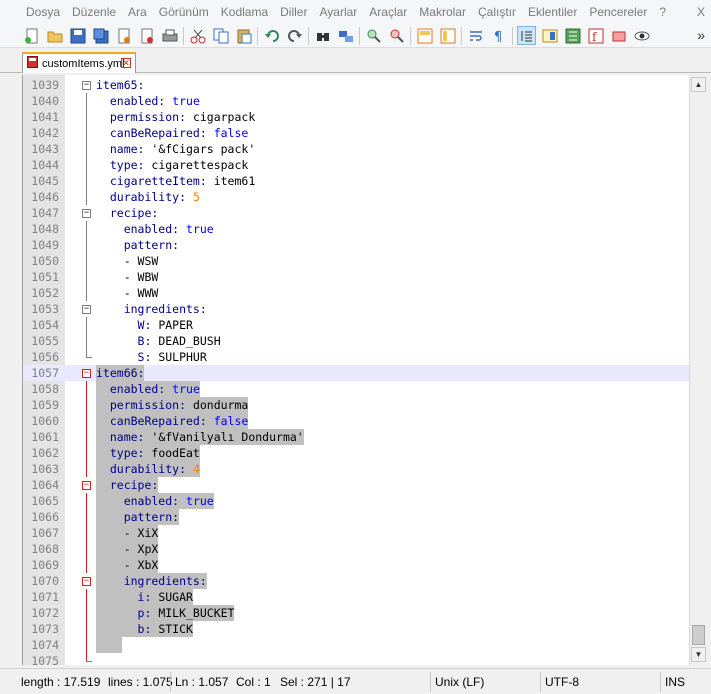 The height and width of the screenshot is (694, 711). Describe the element at coordinates (356, 341) in the screenshot. I see `code-line: 1055 B: DEAD_BUSH` at that location.